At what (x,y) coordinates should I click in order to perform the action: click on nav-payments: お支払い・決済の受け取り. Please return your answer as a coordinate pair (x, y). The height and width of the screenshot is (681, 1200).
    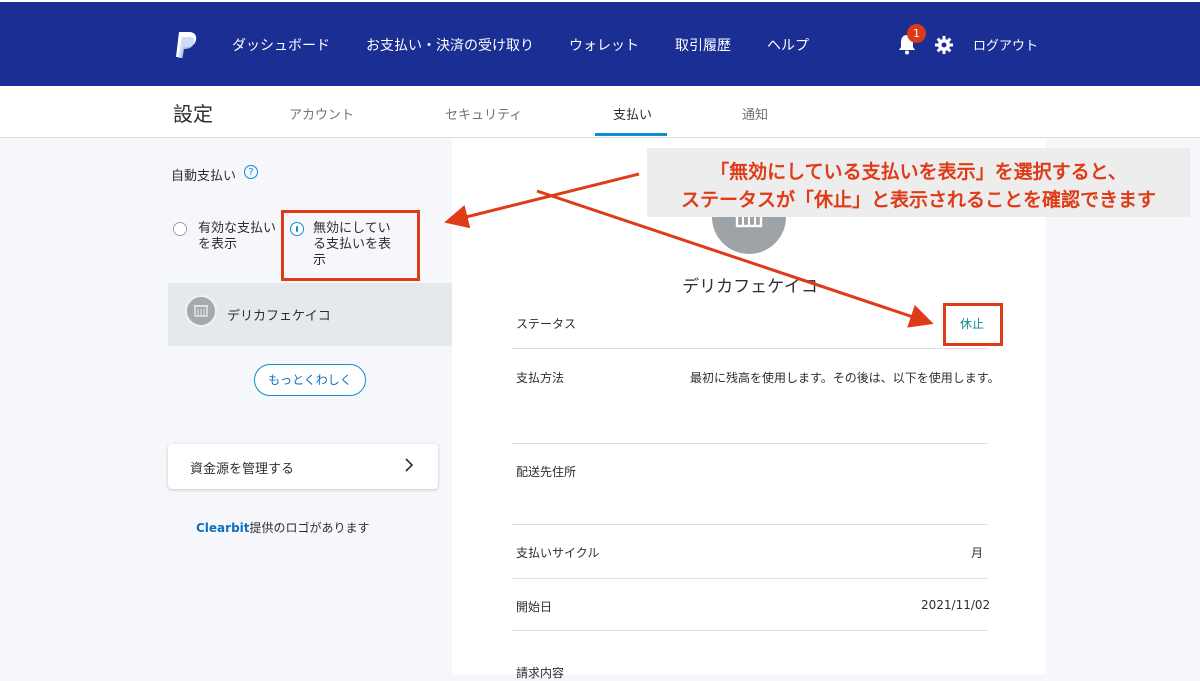
    Looking at the image, I should click on (450, 45).